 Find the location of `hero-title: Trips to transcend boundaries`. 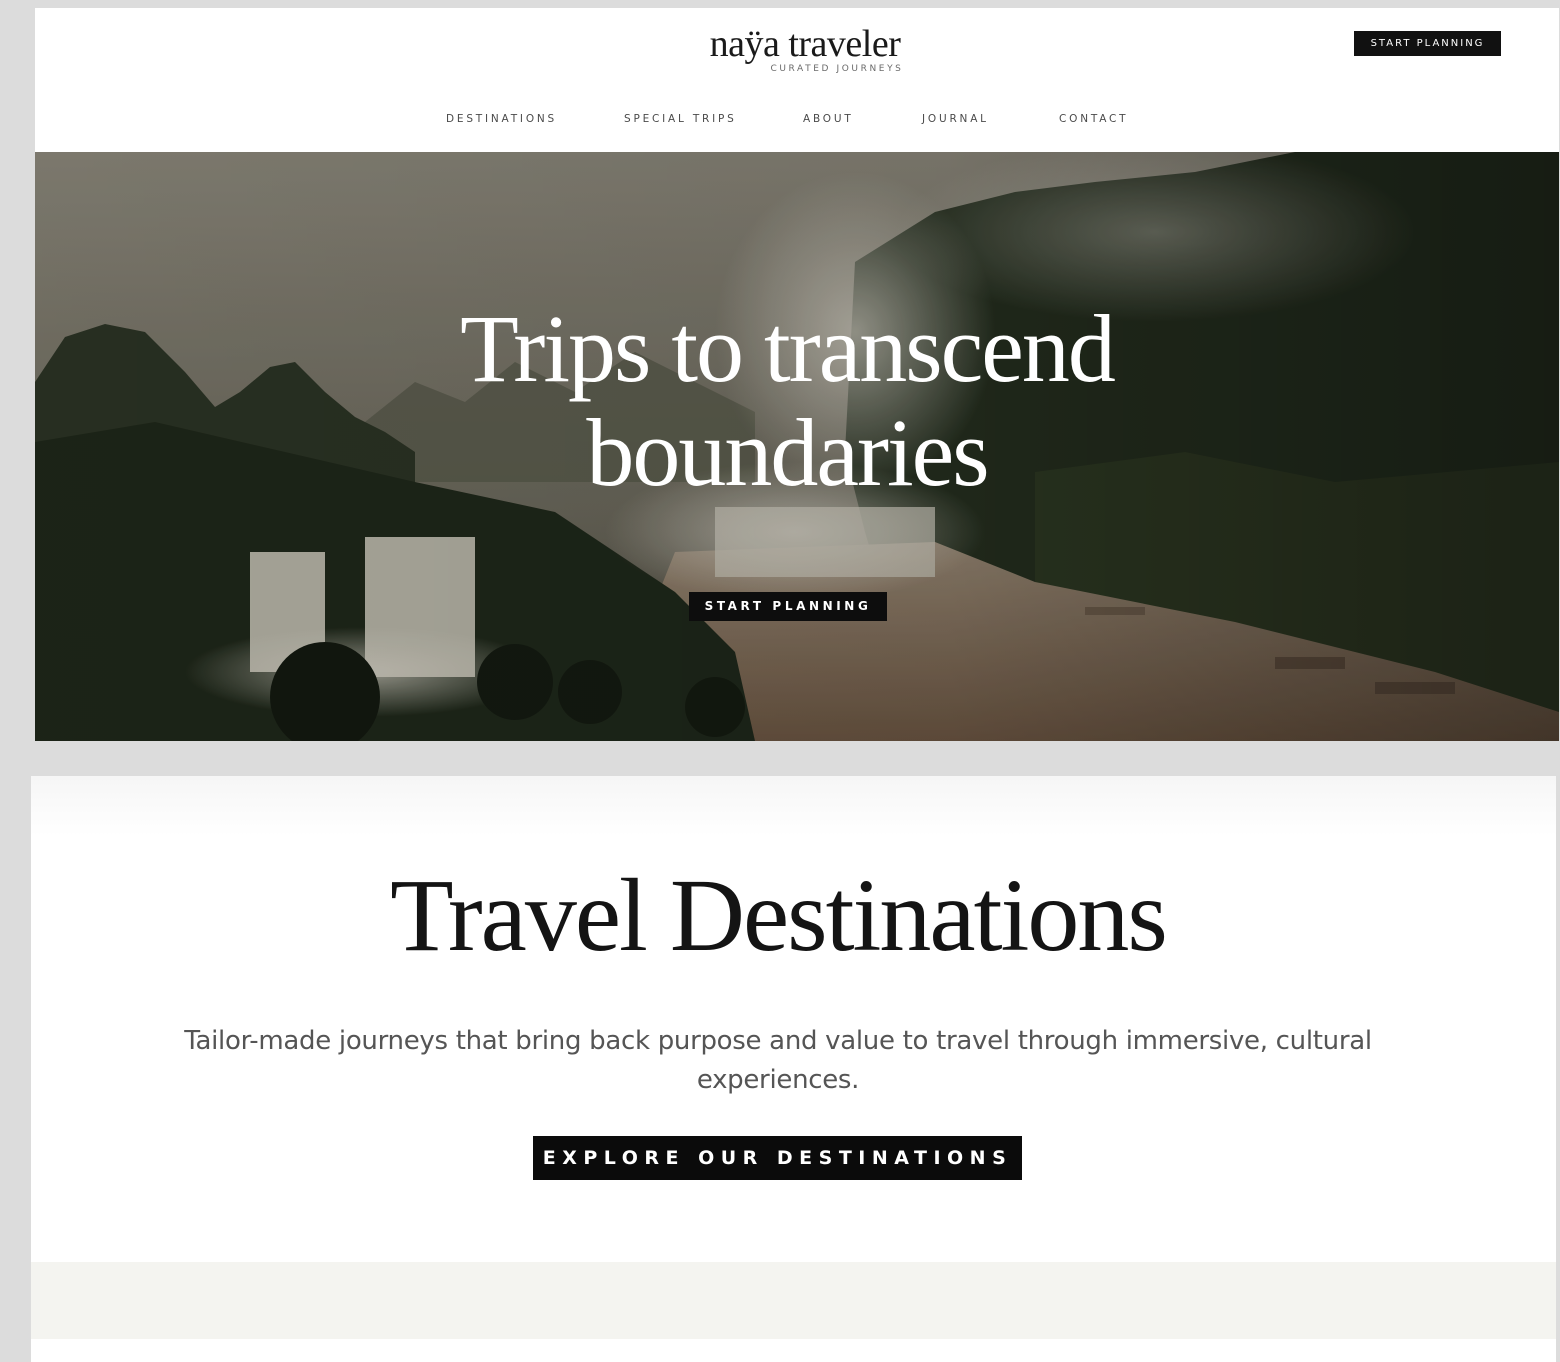

hero-title: Trips to transcend boundaries is located at coordinates (787, 401).